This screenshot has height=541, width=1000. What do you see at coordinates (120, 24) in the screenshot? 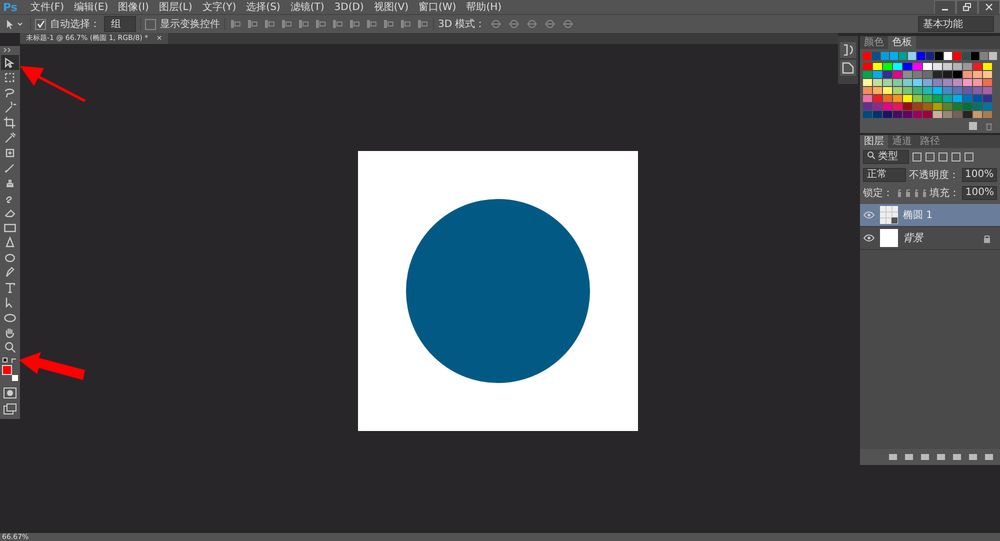
I see `auto-select-dropdown: 组` at bounding box center [120, 24].